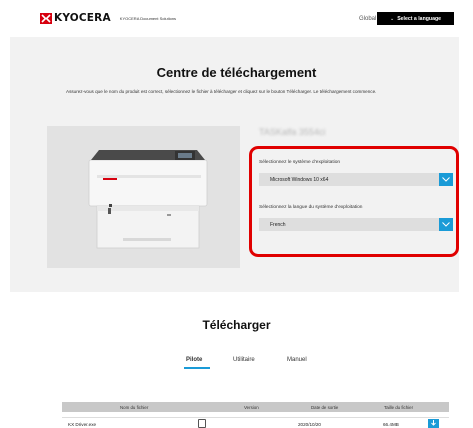  What do you see at coordinates (297, 360) in the screenshot?
I see `tab-manuel: Manuel` at bounding box center [297, 360].